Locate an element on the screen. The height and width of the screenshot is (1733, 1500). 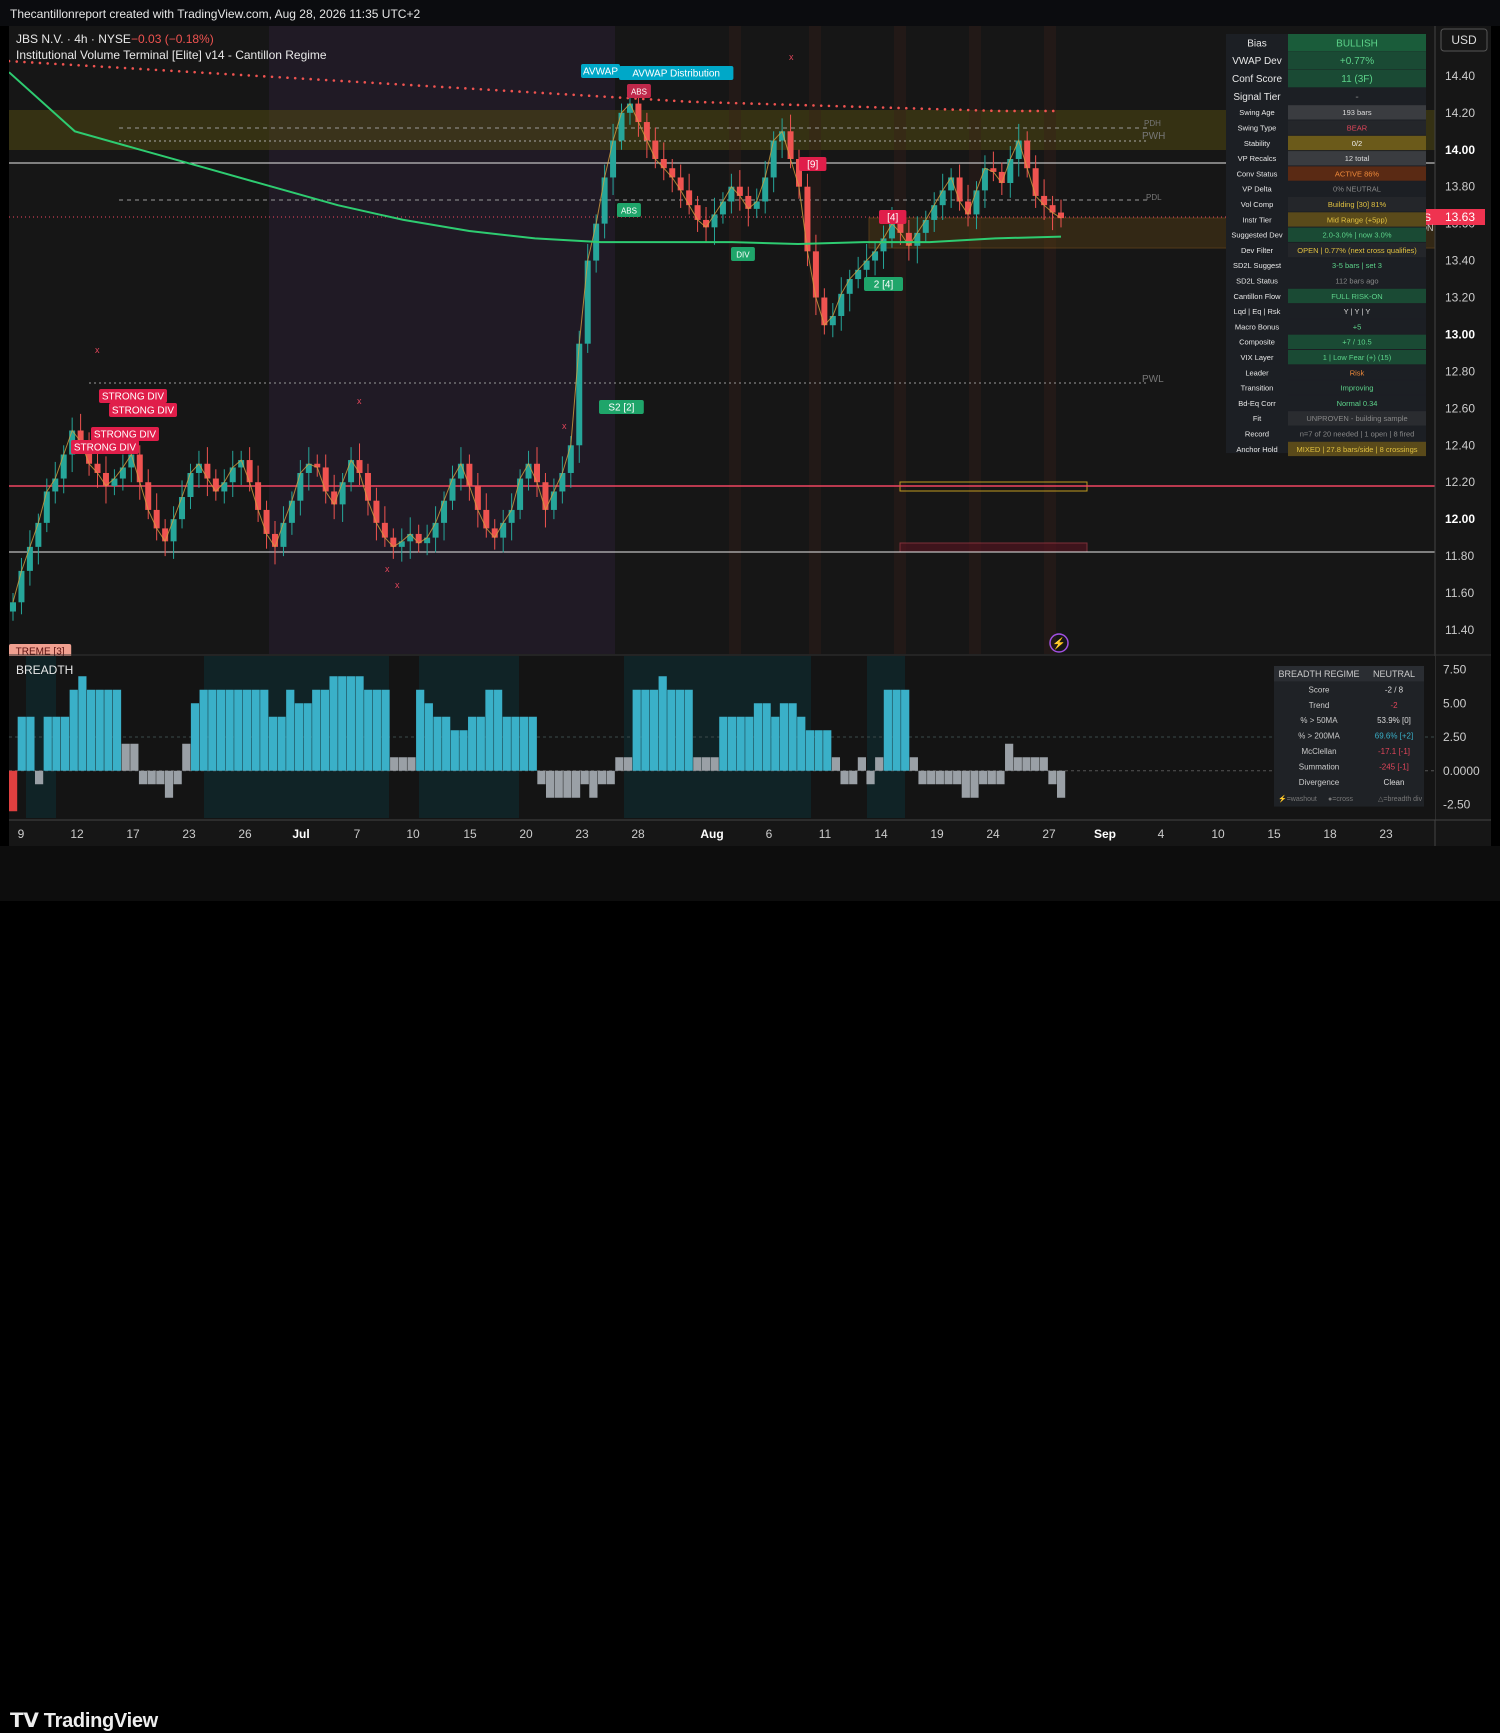
label-s2-2-text: S2 [2] is located at coordinates (621, 408).